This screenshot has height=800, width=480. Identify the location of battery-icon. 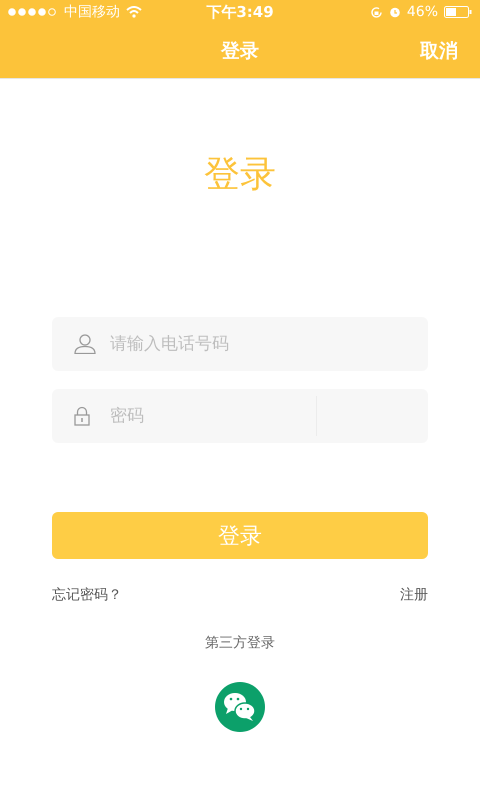
(458, 12).